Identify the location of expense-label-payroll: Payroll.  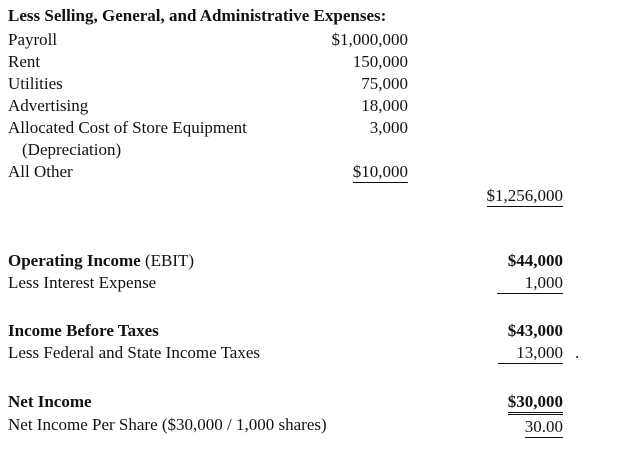
(33, 39).